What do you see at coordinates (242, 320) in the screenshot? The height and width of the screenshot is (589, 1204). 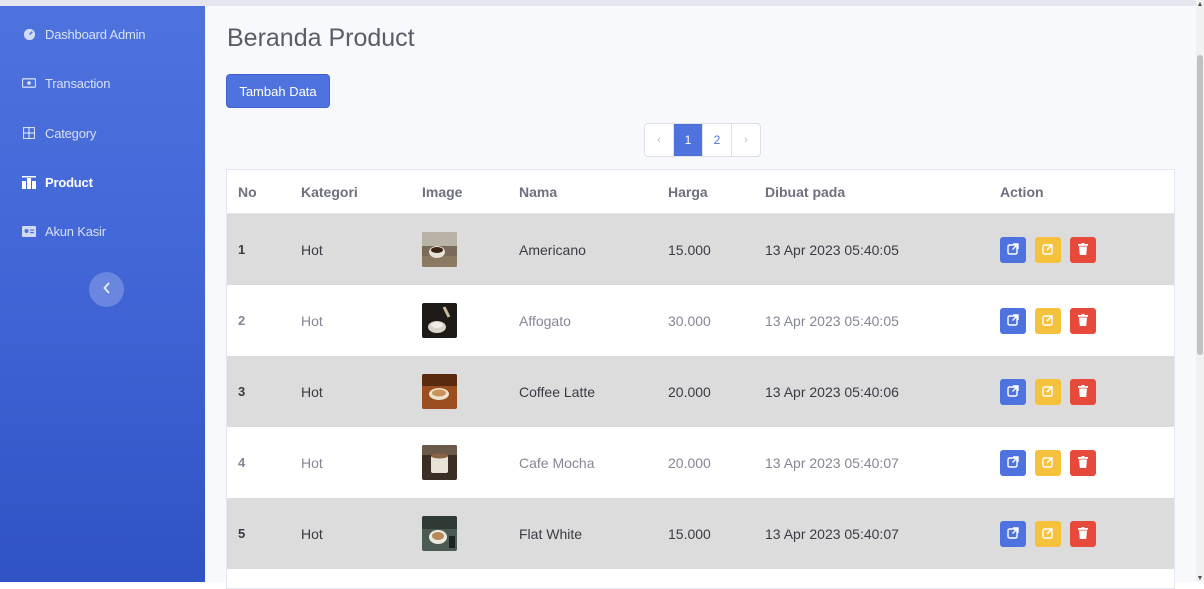 I see `row-no: 2` at bounding box center [242, 320].